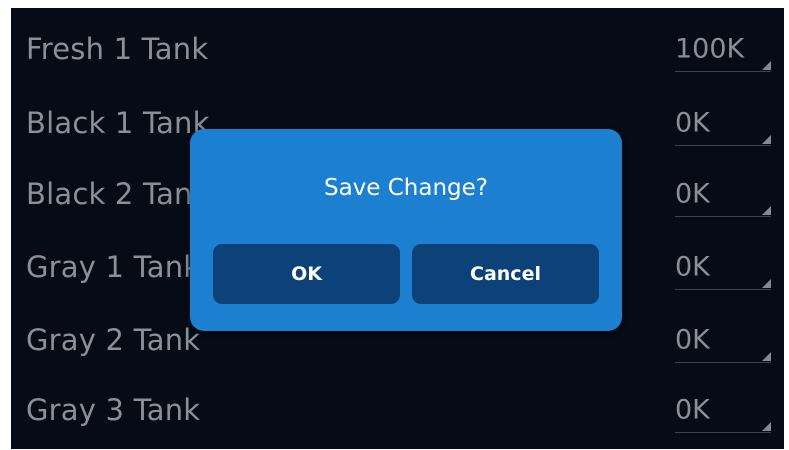 The width and height of the screenshot is (789, 450). What do you see at coordinates (117, 49) in the screenshot?
I see `tank-label: Fresh 1 Tank` at bounding box center [117, 49].